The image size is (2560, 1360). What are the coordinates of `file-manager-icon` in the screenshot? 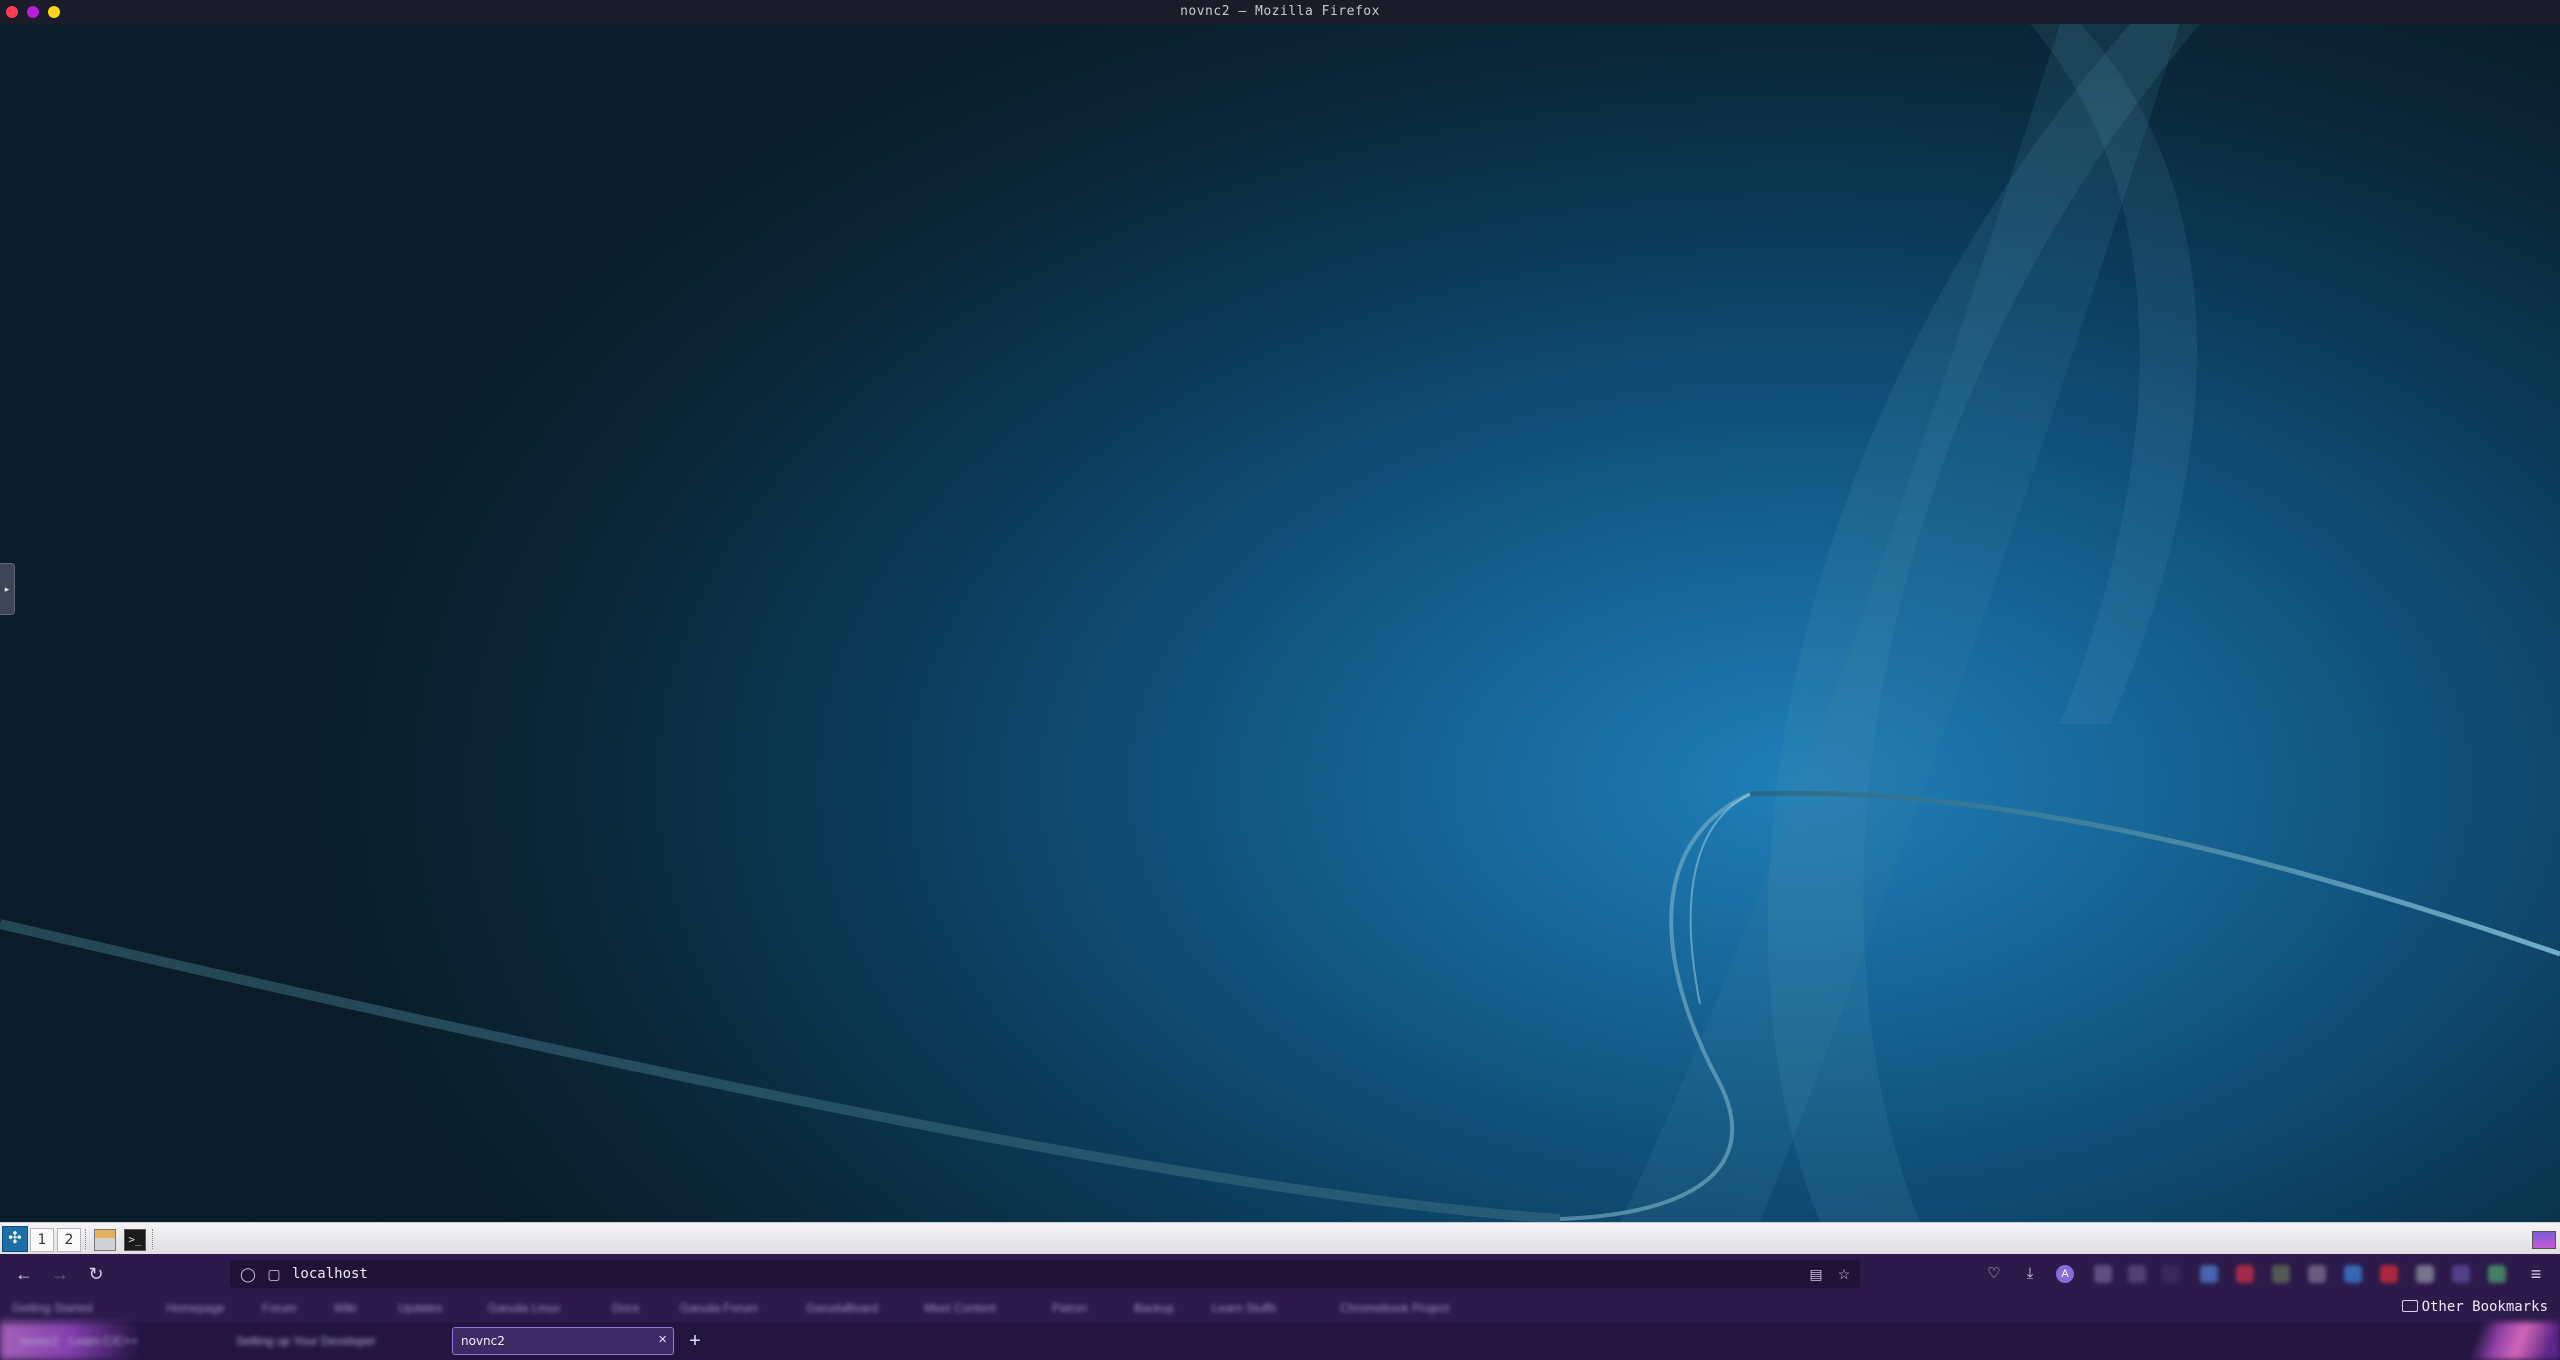 It's located at (105, 1240).